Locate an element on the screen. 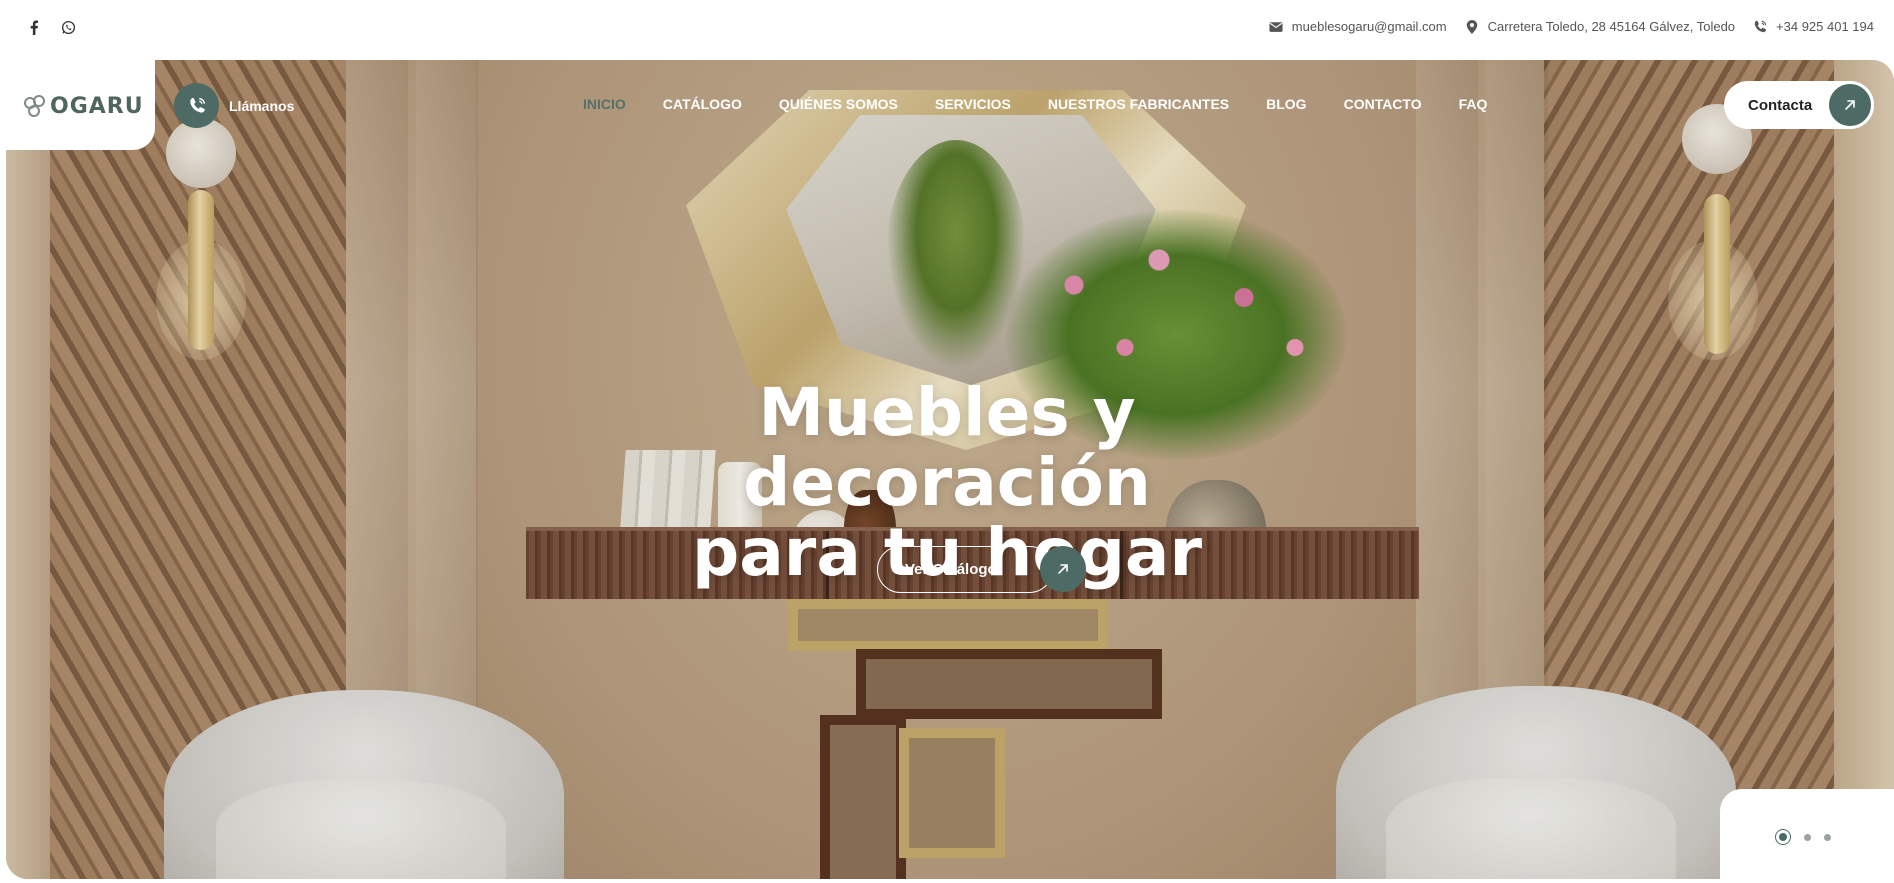 This screenshot has width=1894, height=883. social-links is located at coordinates (51, 27).